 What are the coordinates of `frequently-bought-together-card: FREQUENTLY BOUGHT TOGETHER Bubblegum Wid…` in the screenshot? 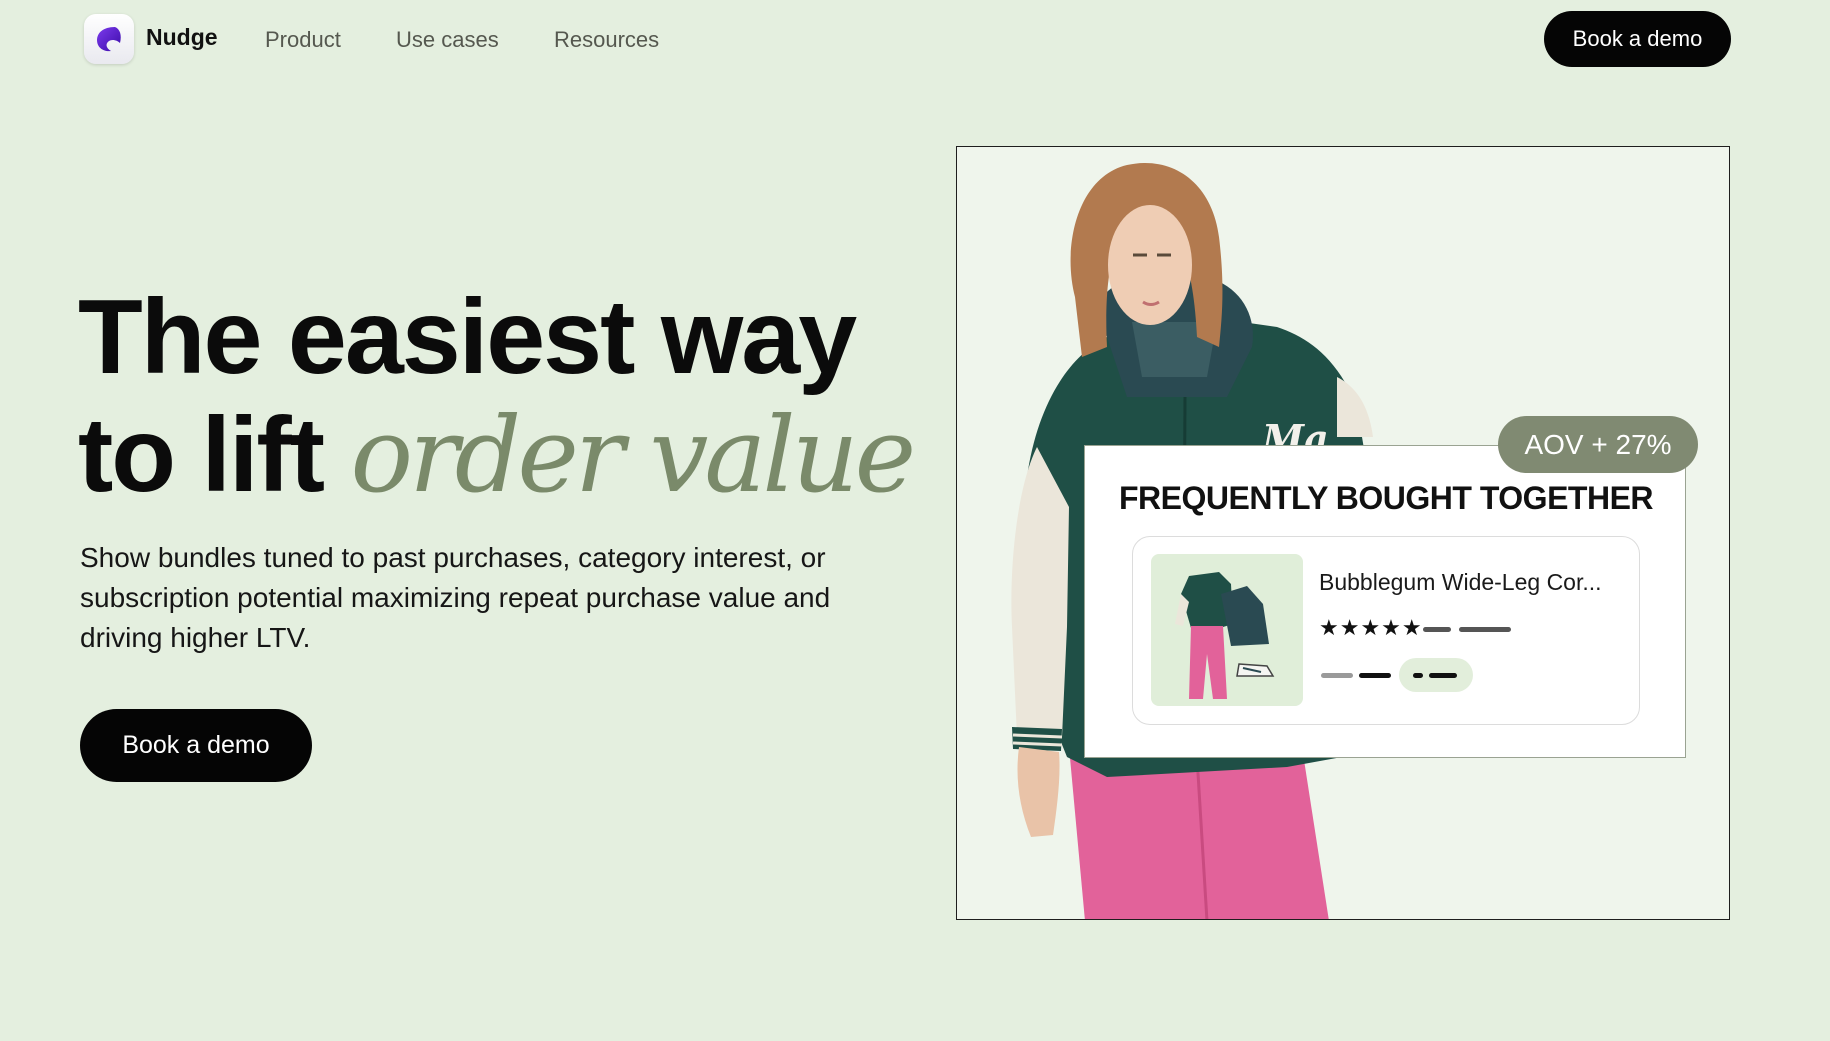 It's located at (1385, 601).